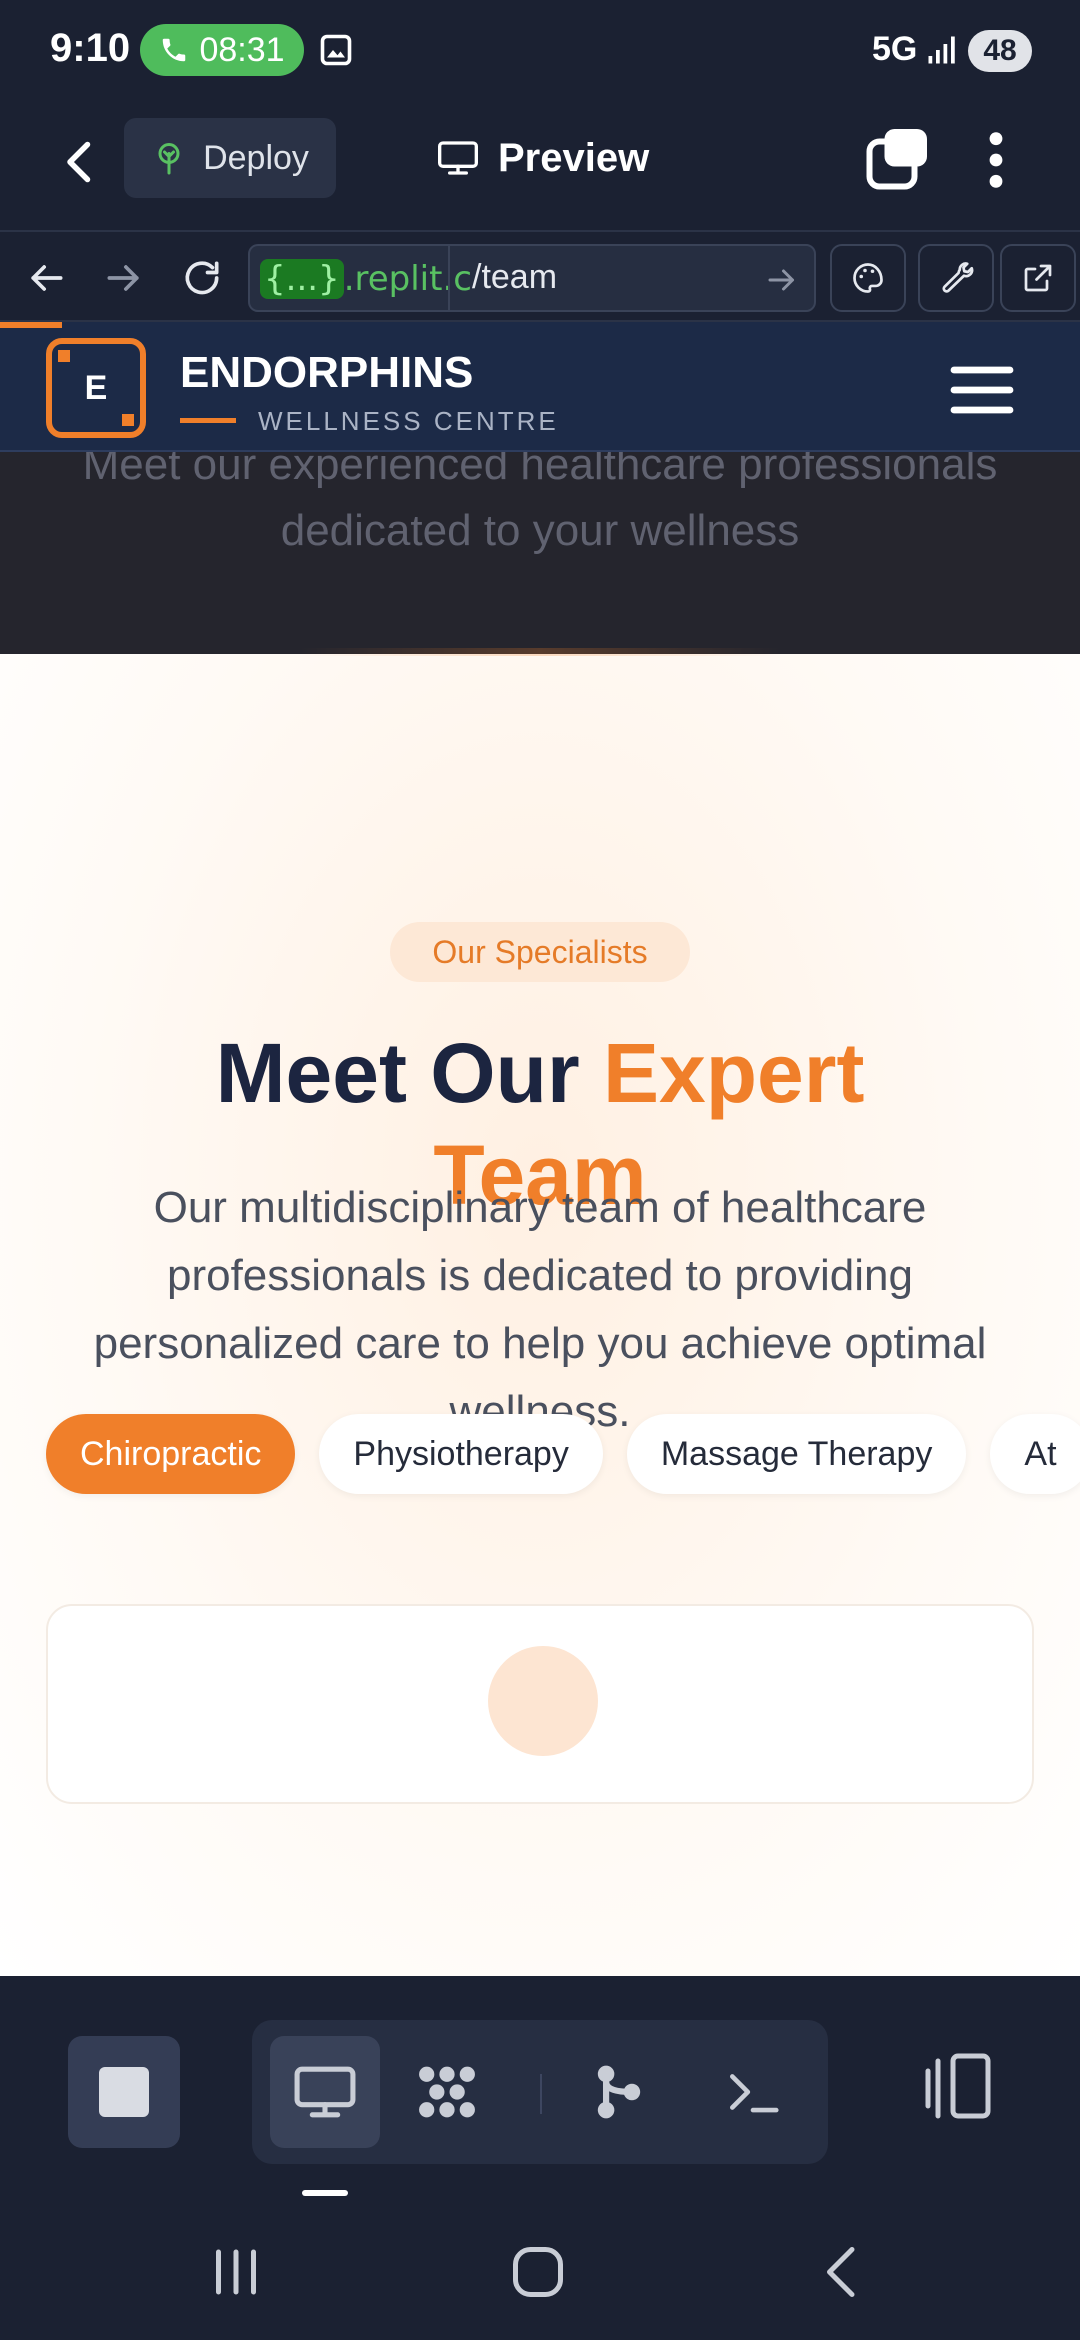 The image size is (1080, 2340). I want to click on call-timer: 08:31, so click(242, 49).